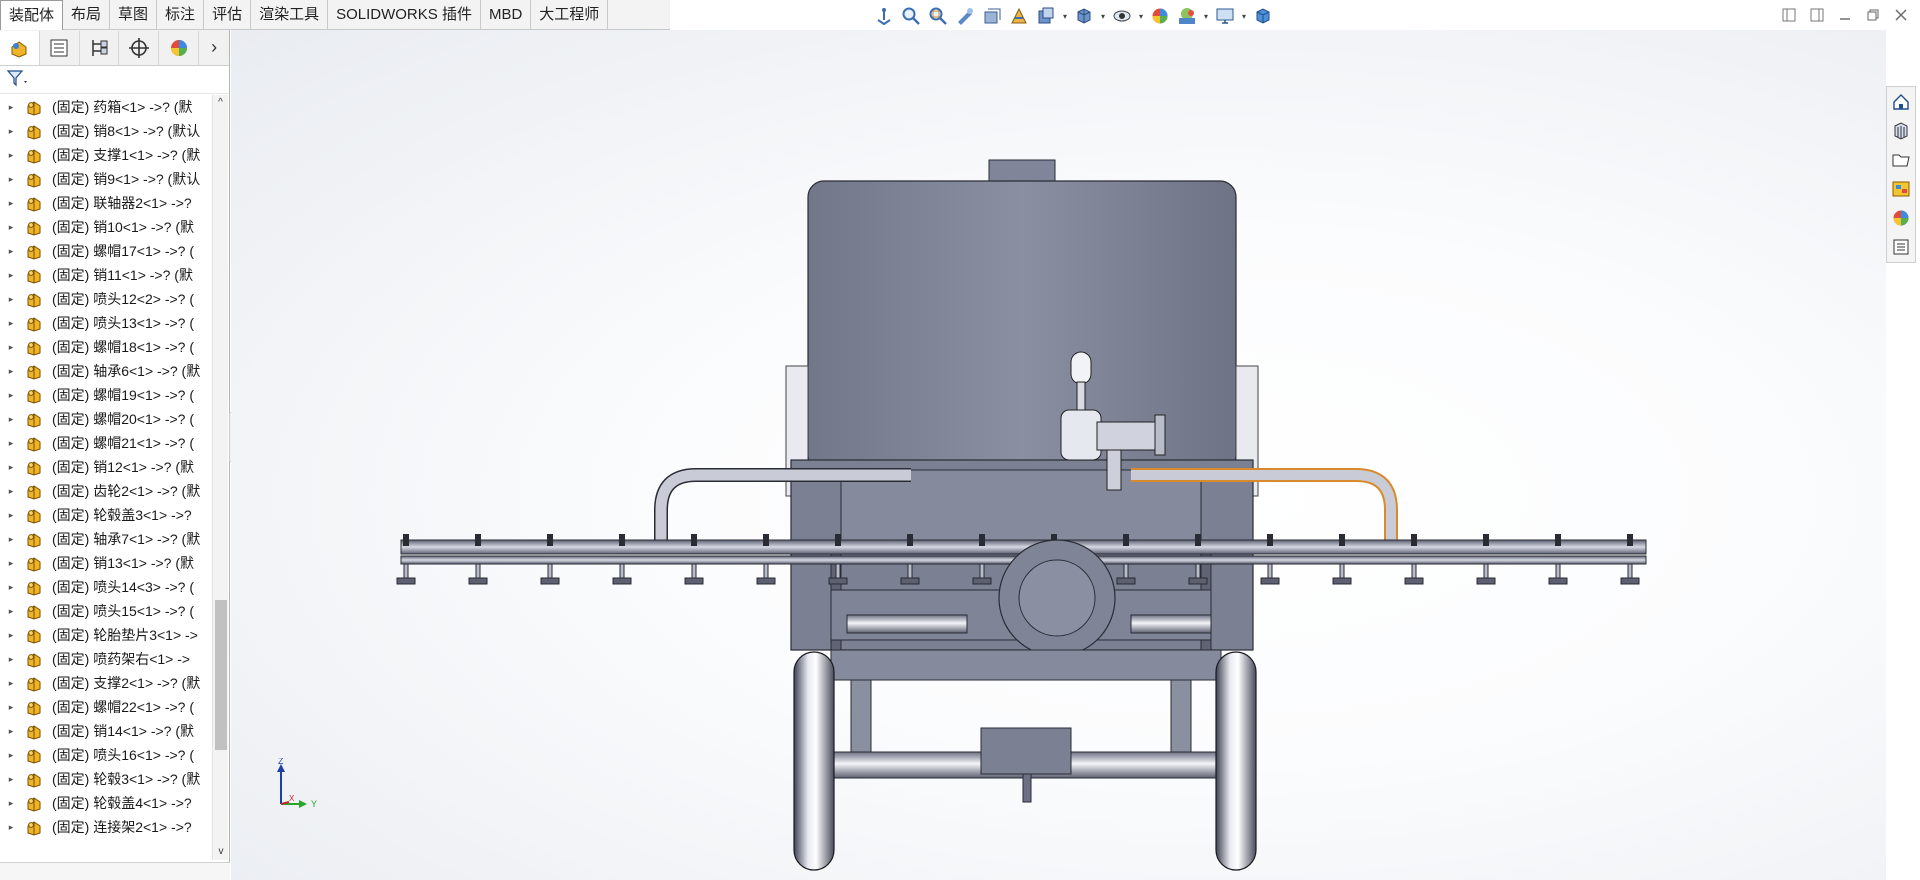 This screenshot has width=1920, height=880. I want to click on scroll-up-icon: ^, so click(220, 103).